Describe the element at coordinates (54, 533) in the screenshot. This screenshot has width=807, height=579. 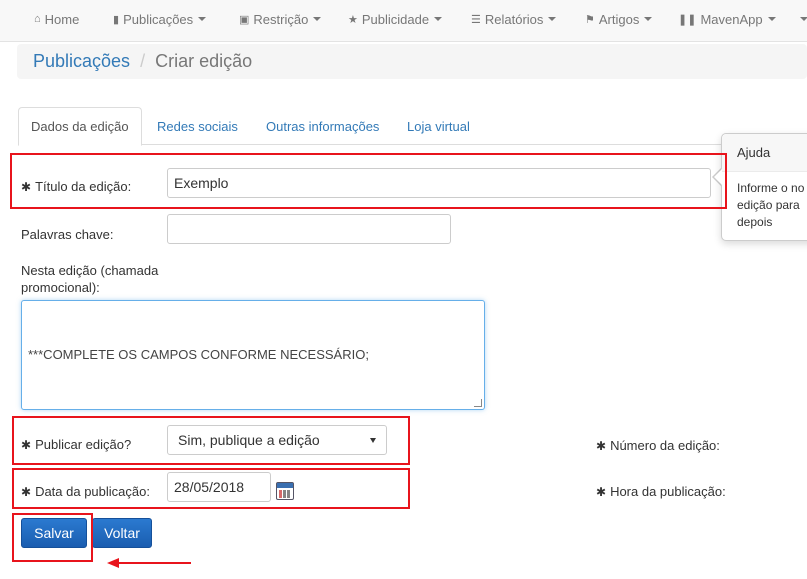
I see `save-button: Salvar` at that location.